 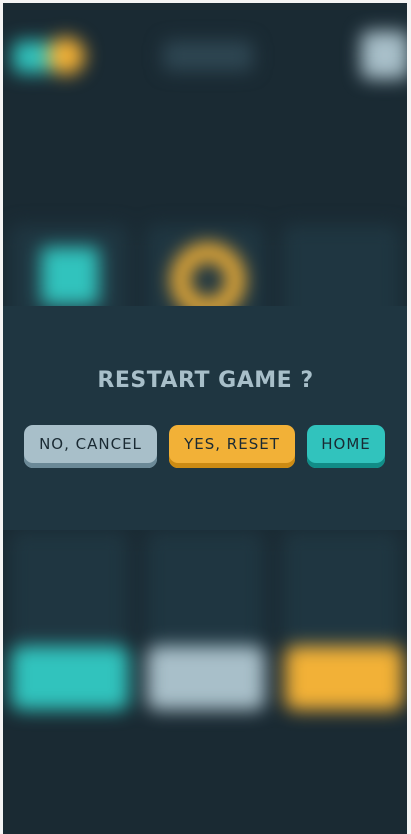 I want to click on right-edge, so click(x=409, y=417).